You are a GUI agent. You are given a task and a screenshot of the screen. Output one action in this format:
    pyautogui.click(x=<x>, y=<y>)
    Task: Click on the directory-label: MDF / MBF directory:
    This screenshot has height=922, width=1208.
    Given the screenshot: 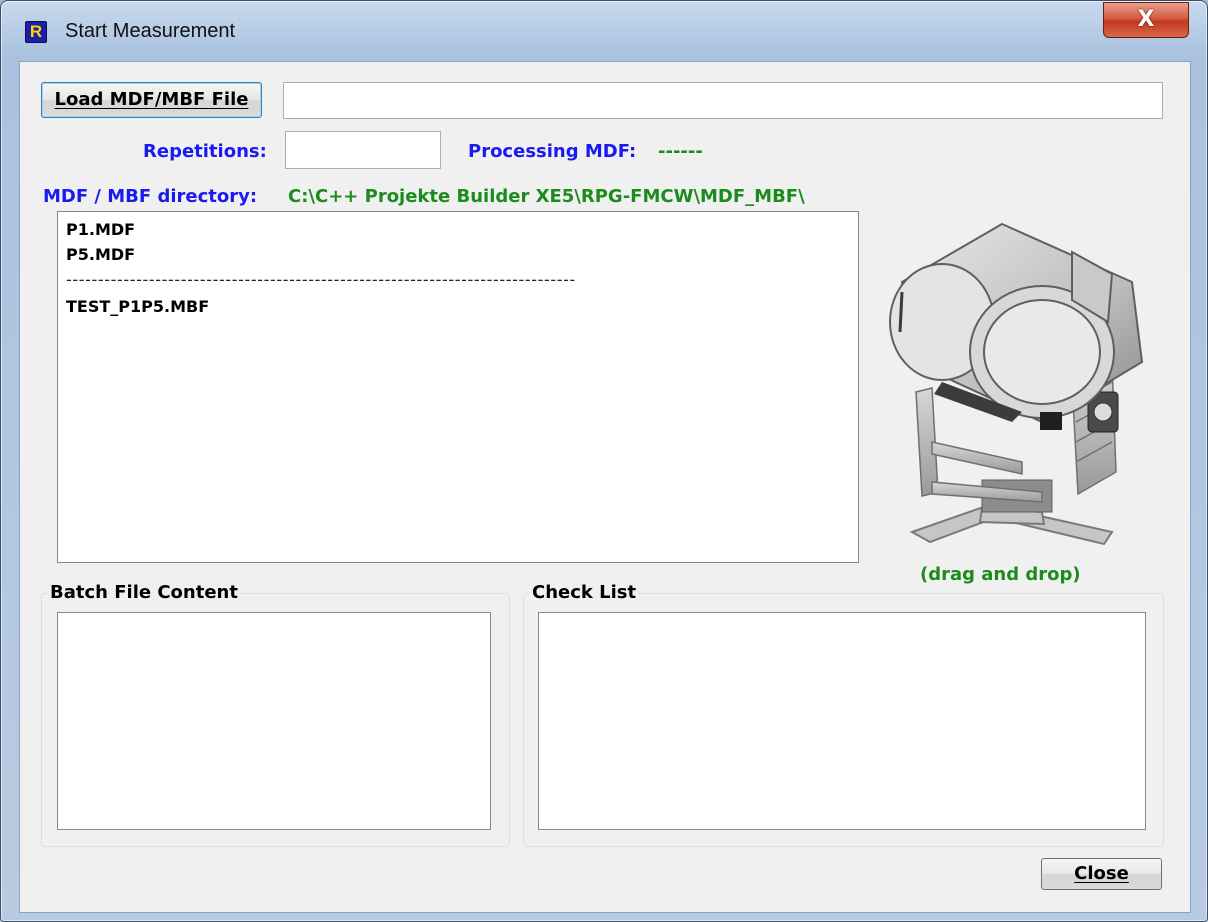 What is the action you would take?
    pyautogui.click(x=150, y=196)
    